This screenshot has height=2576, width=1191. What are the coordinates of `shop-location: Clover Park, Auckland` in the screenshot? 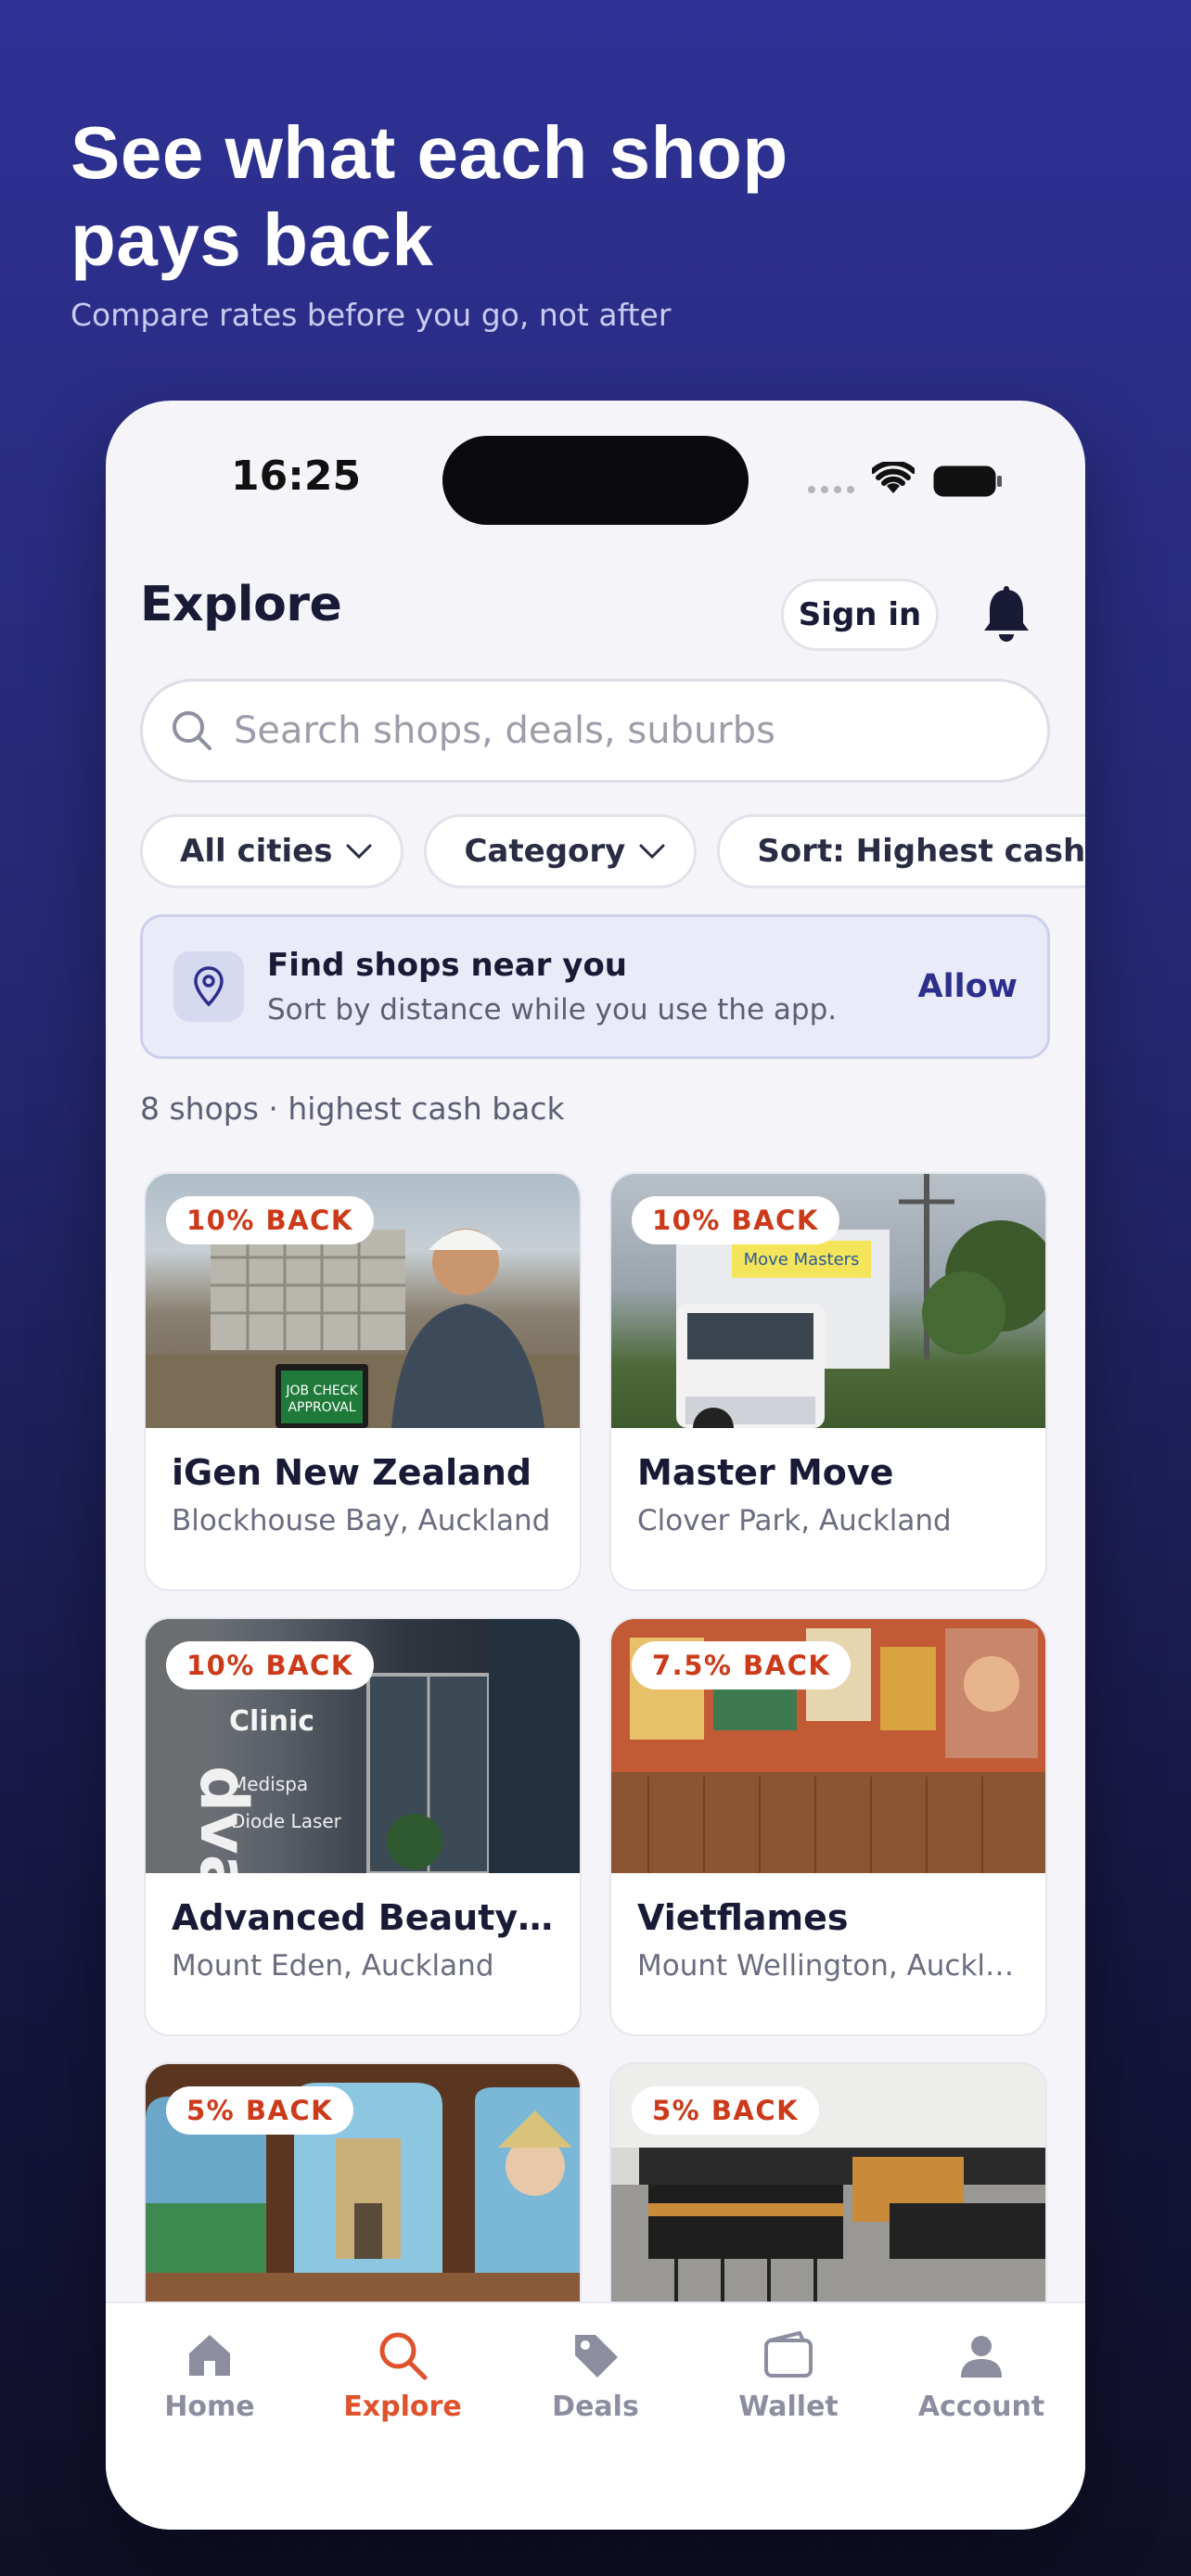 It's located at (794, 1520).